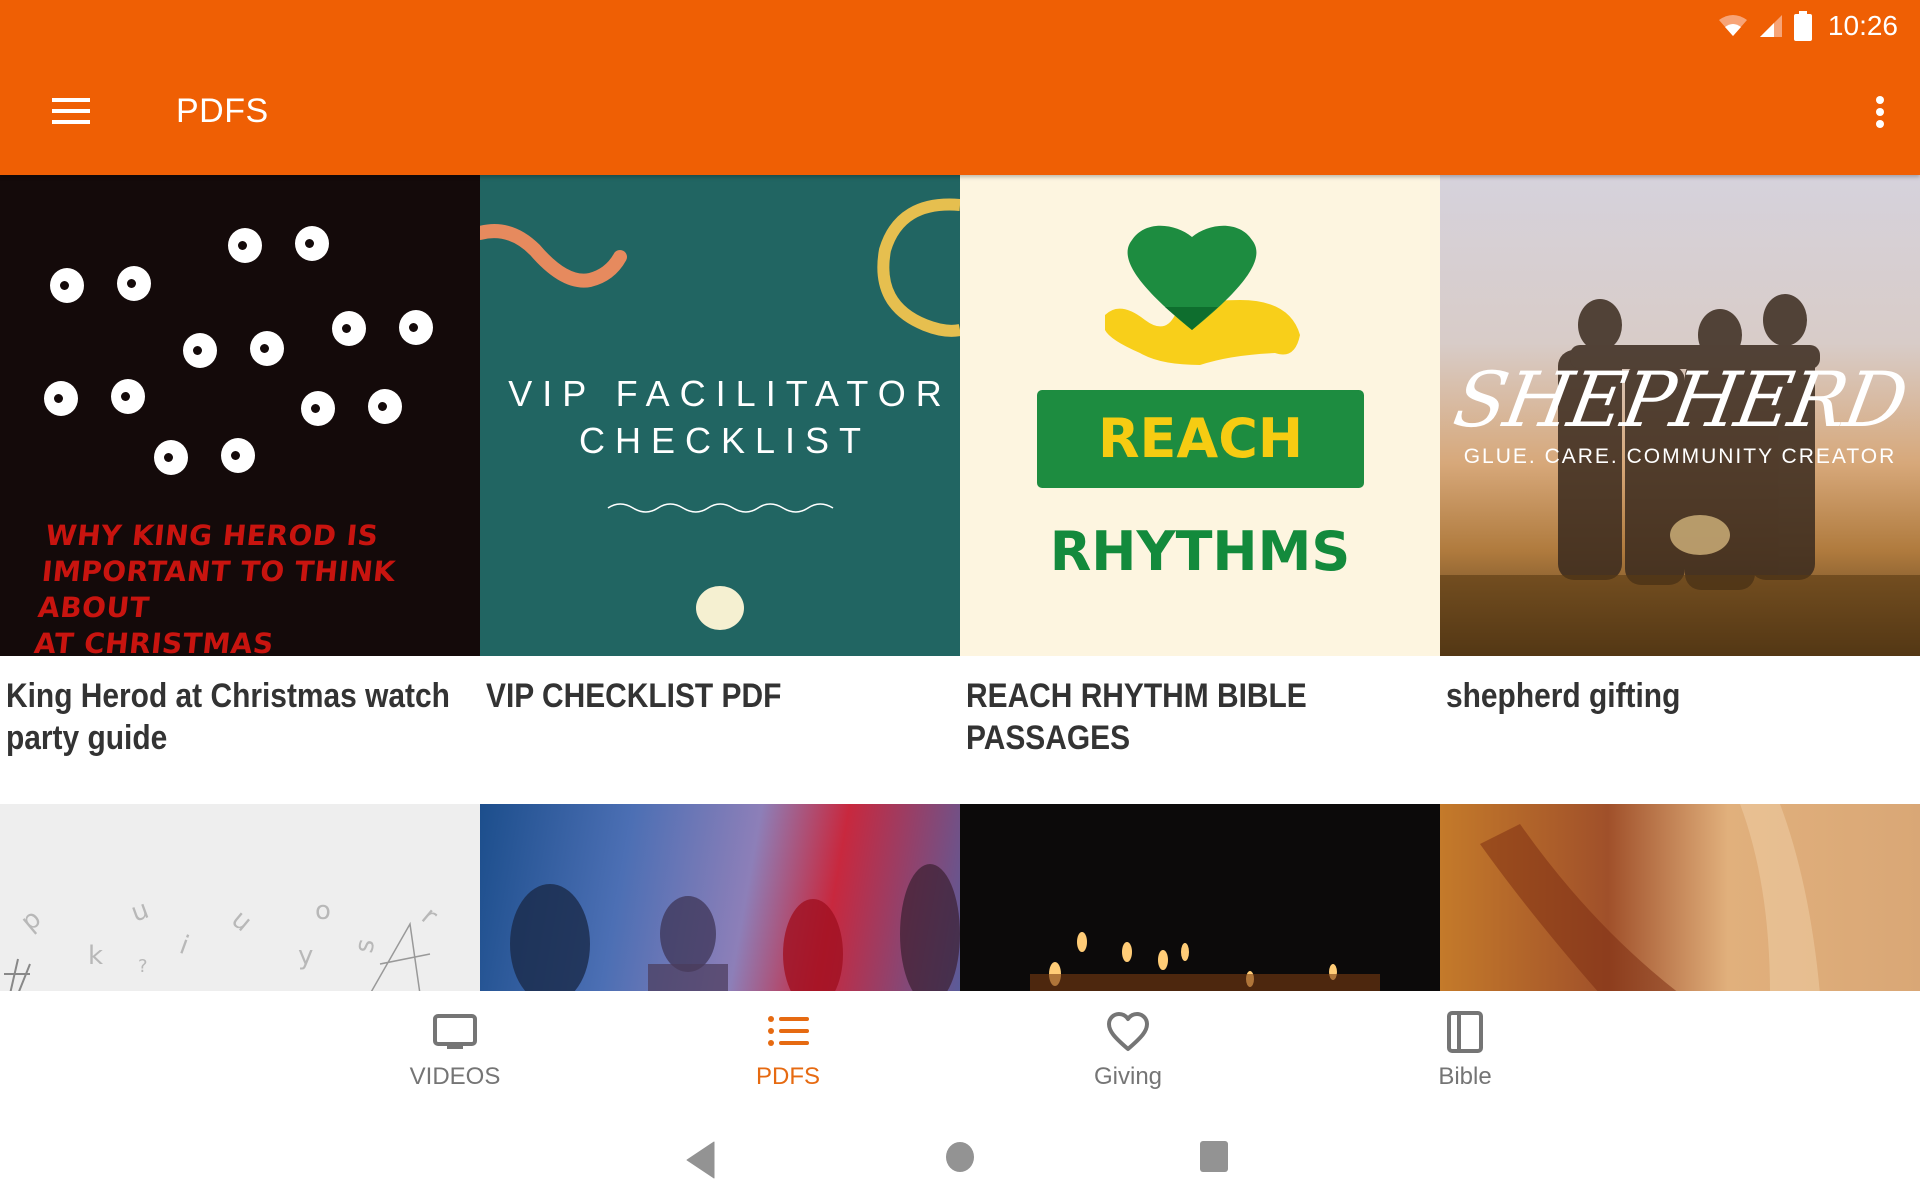 Image resolution: width=1920 pixels, height=1200 pixels. What do you see at coordinates (224, 944) in the screenshot?
I see `letters-graphic: p u u o r k ? i y s` at bounding box center [224, 944].